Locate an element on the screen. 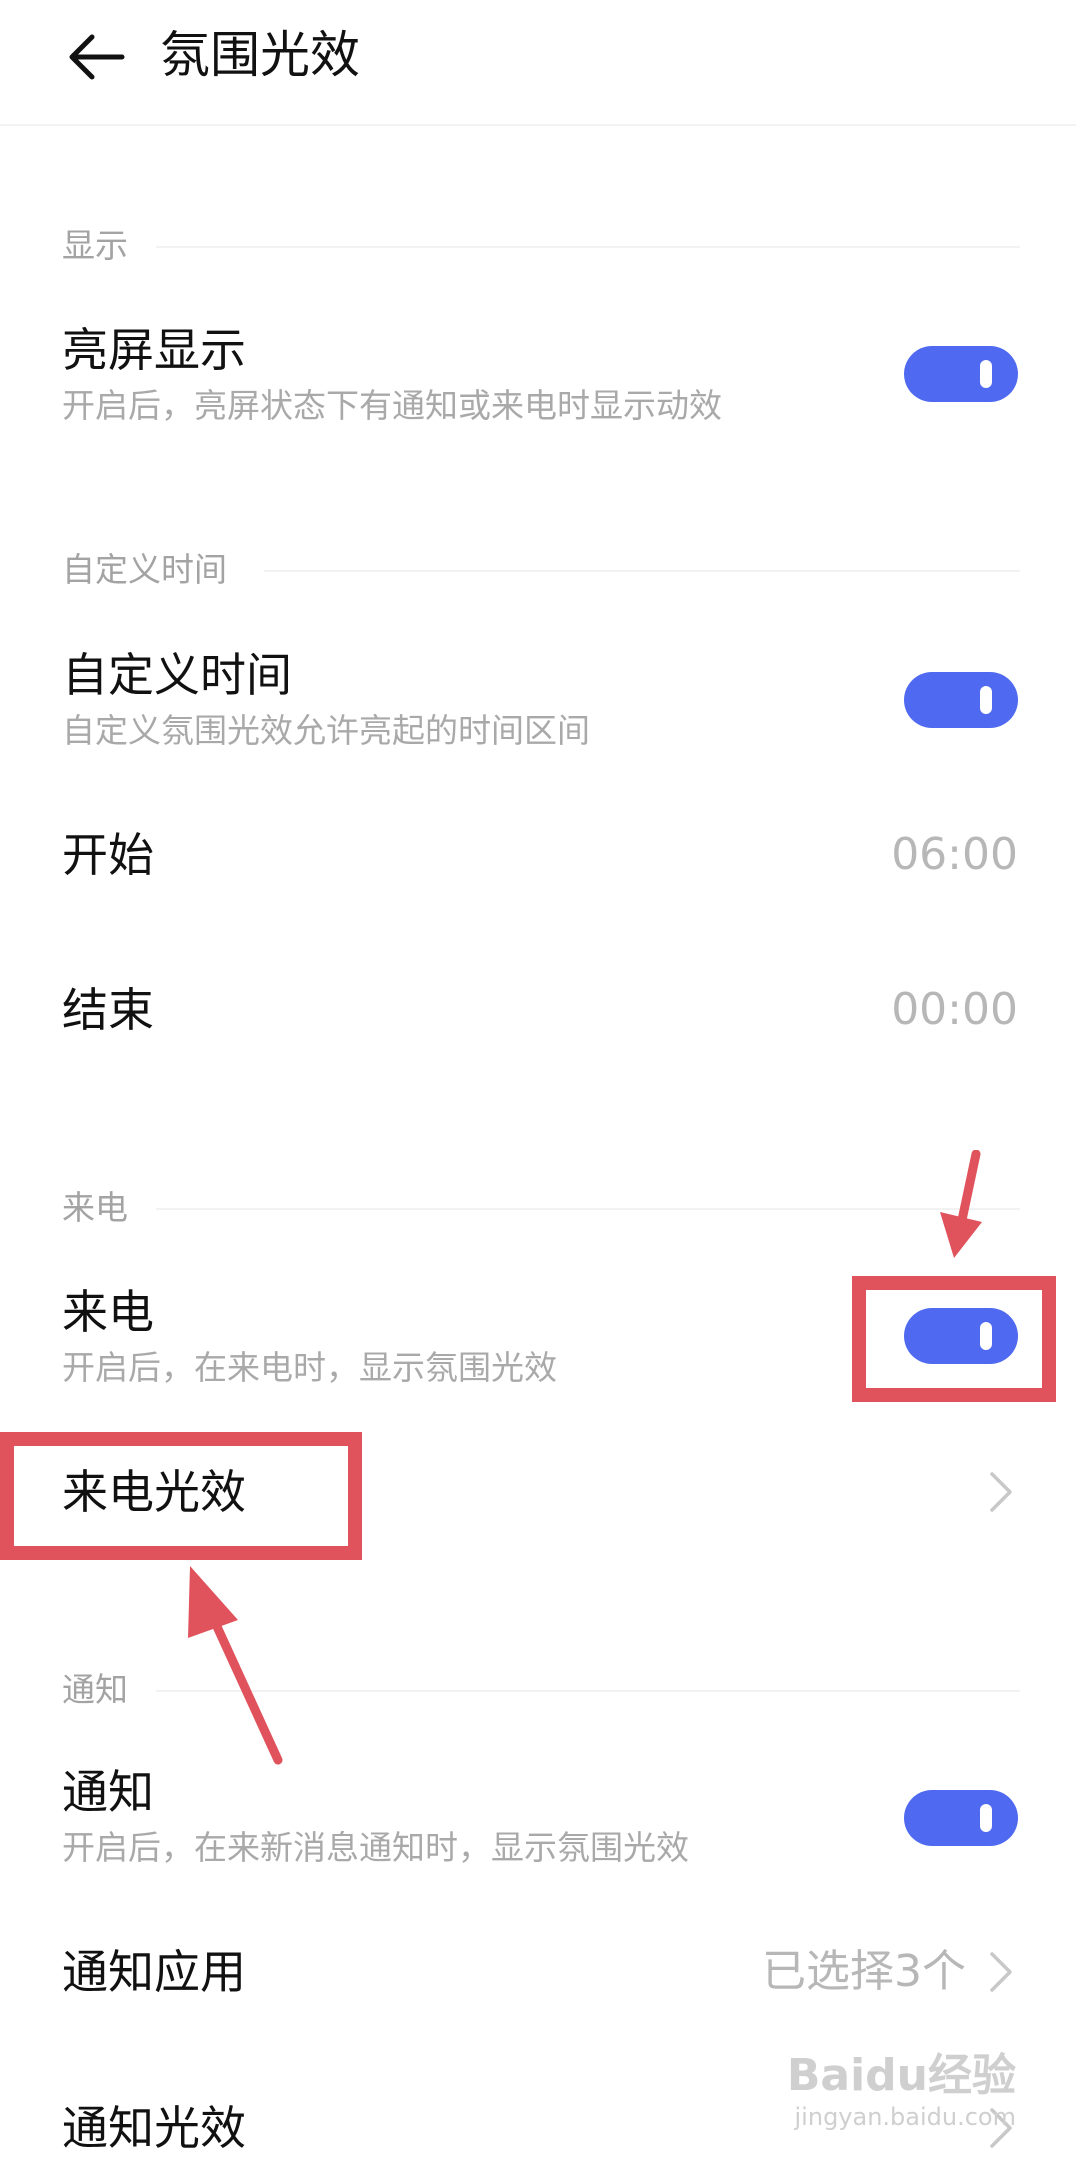  row-title: 通知光效 is located at coordinates (154, 2128).